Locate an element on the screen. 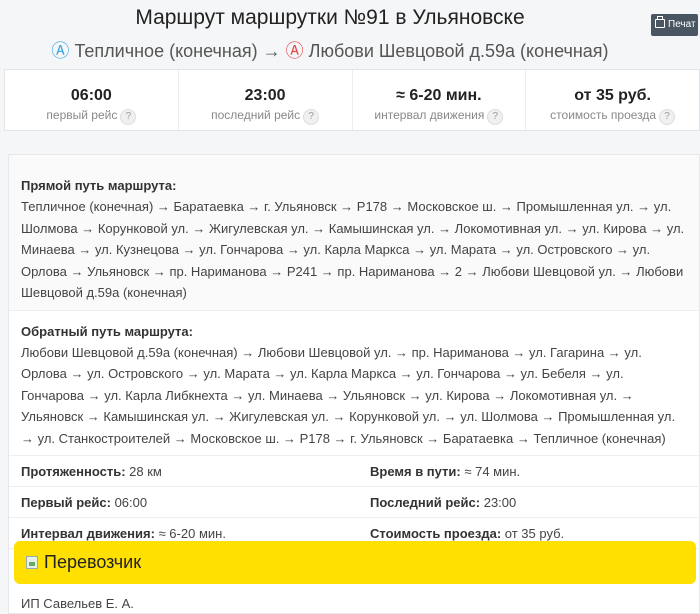  stat-label: стоимость проезда is located at coordinates (603, 115).